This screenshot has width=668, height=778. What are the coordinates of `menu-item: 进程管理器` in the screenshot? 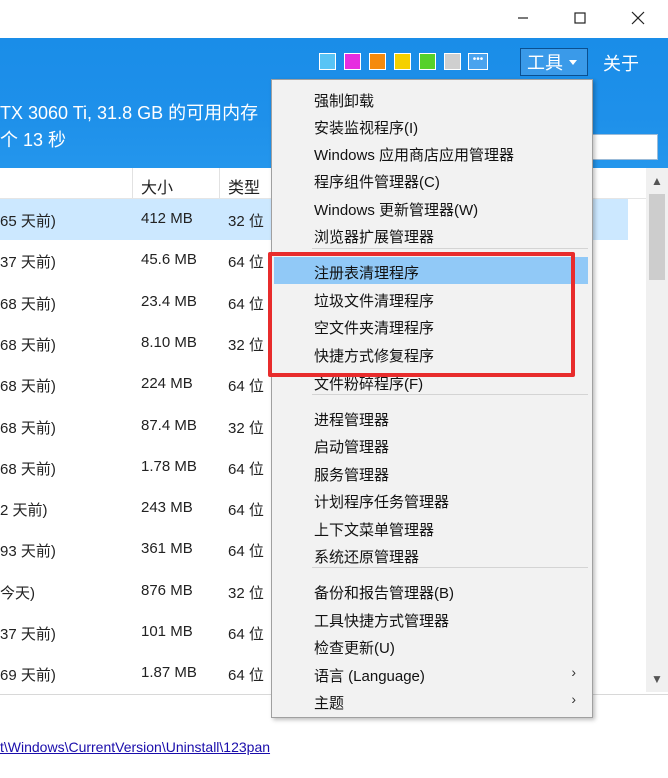 It's located at (432, 417).